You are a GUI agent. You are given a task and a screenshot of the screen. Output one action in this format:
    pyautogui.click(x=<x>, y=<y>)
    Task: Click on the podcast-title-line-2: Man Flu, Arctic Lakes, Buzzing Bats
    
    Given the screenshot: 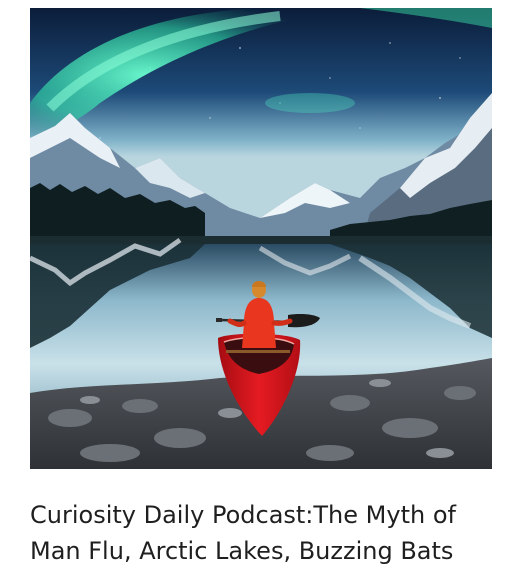 What is the action you would take?
    pyautogui.click(x=242, y=551)
    